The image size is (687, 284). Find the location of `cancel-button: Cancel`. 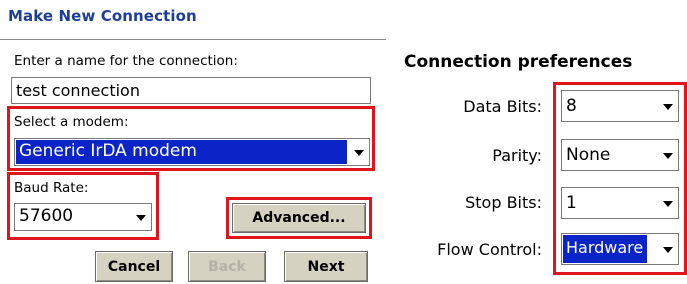

cancel-button: Cancel is located at coordinates (134, 266).